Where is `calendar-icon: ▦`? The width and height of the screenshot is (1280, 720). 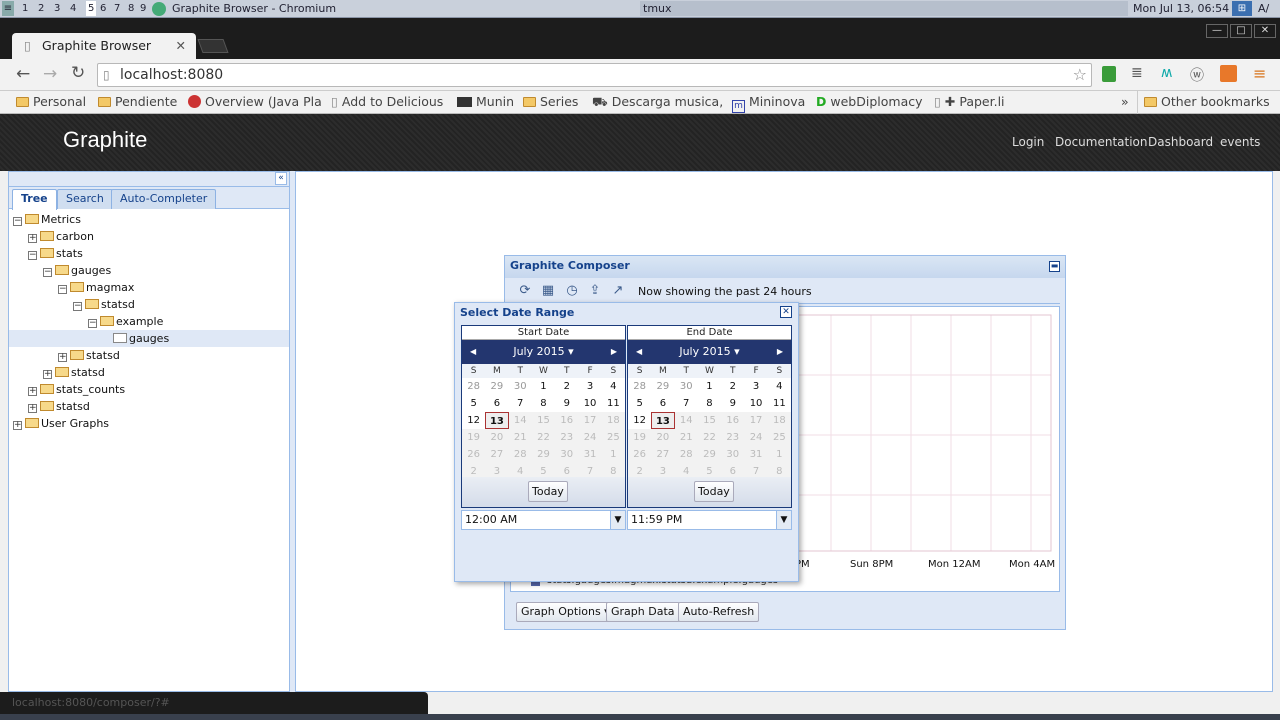
calendar-icon: ▦ is located at coordinates (548, 291).